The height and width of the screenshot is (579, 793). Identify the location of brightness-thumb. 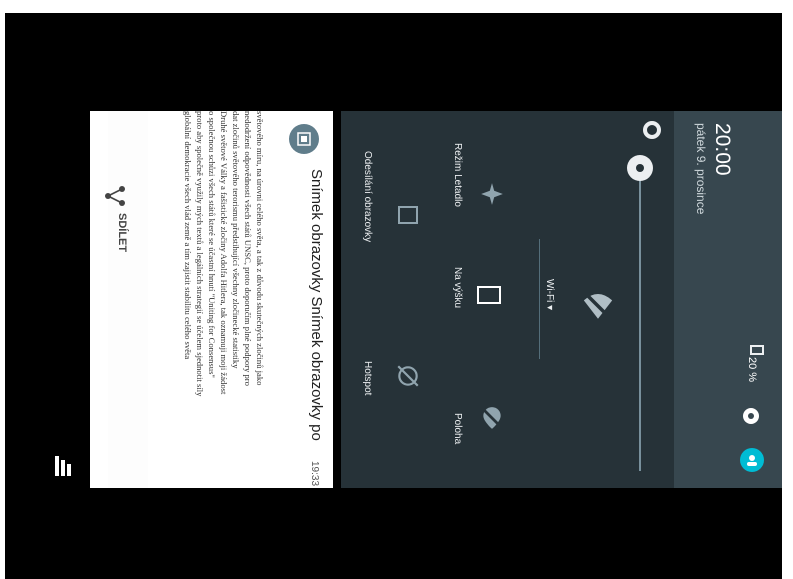
(640, 168).